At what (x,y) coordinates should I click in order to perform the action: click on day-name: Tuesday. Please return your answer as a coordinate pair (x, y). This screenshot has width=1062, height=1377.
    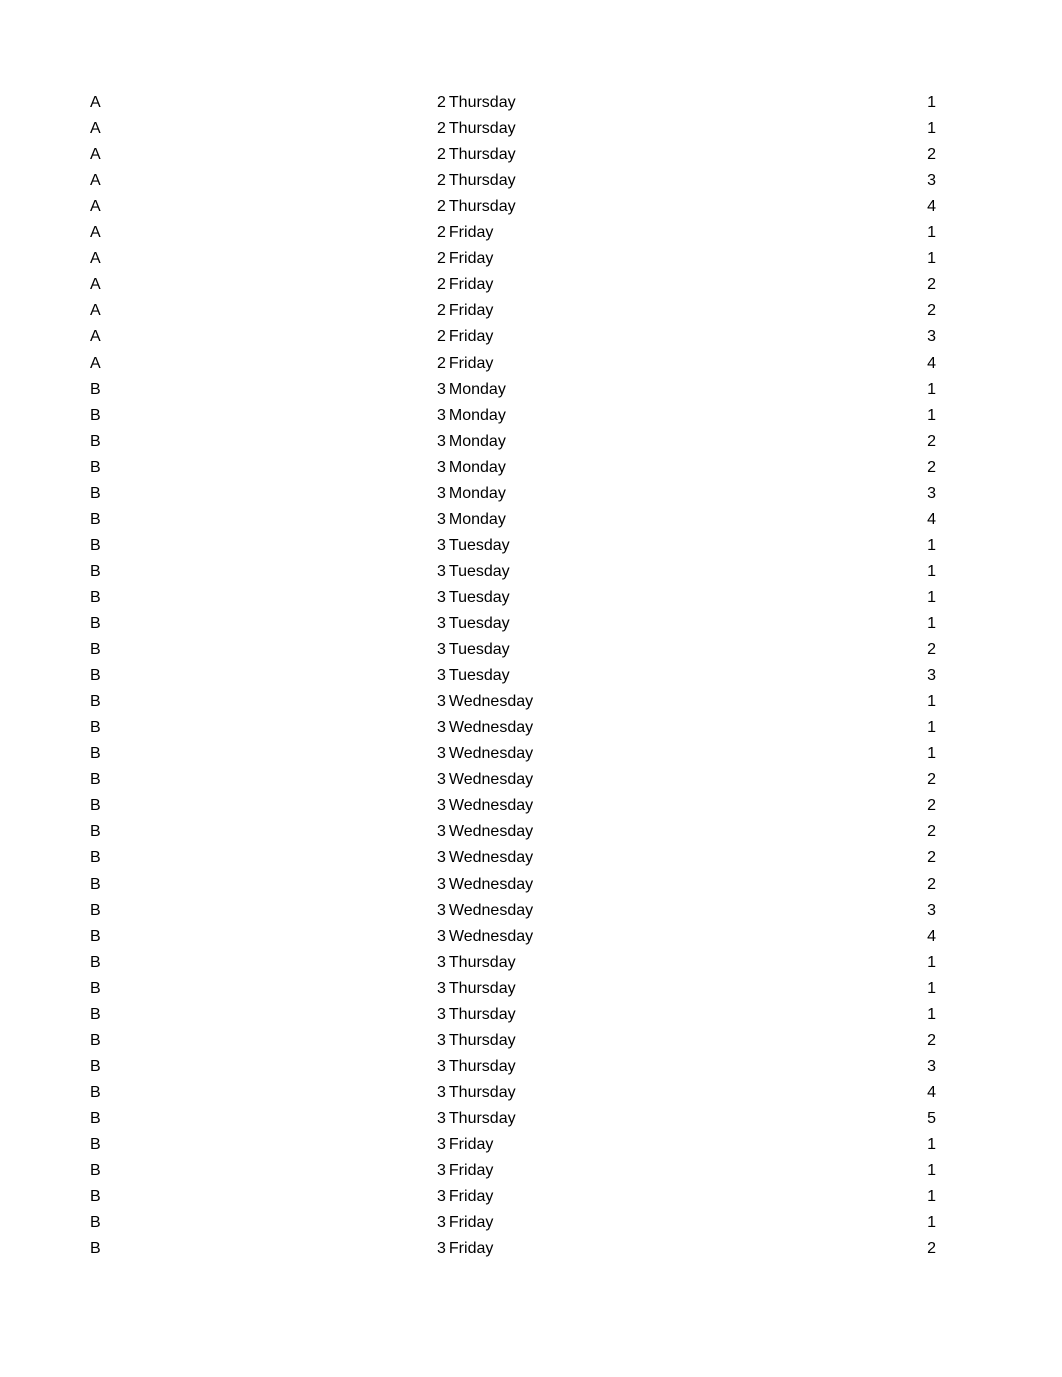
    Looking at the image, I should click on (479, 650).